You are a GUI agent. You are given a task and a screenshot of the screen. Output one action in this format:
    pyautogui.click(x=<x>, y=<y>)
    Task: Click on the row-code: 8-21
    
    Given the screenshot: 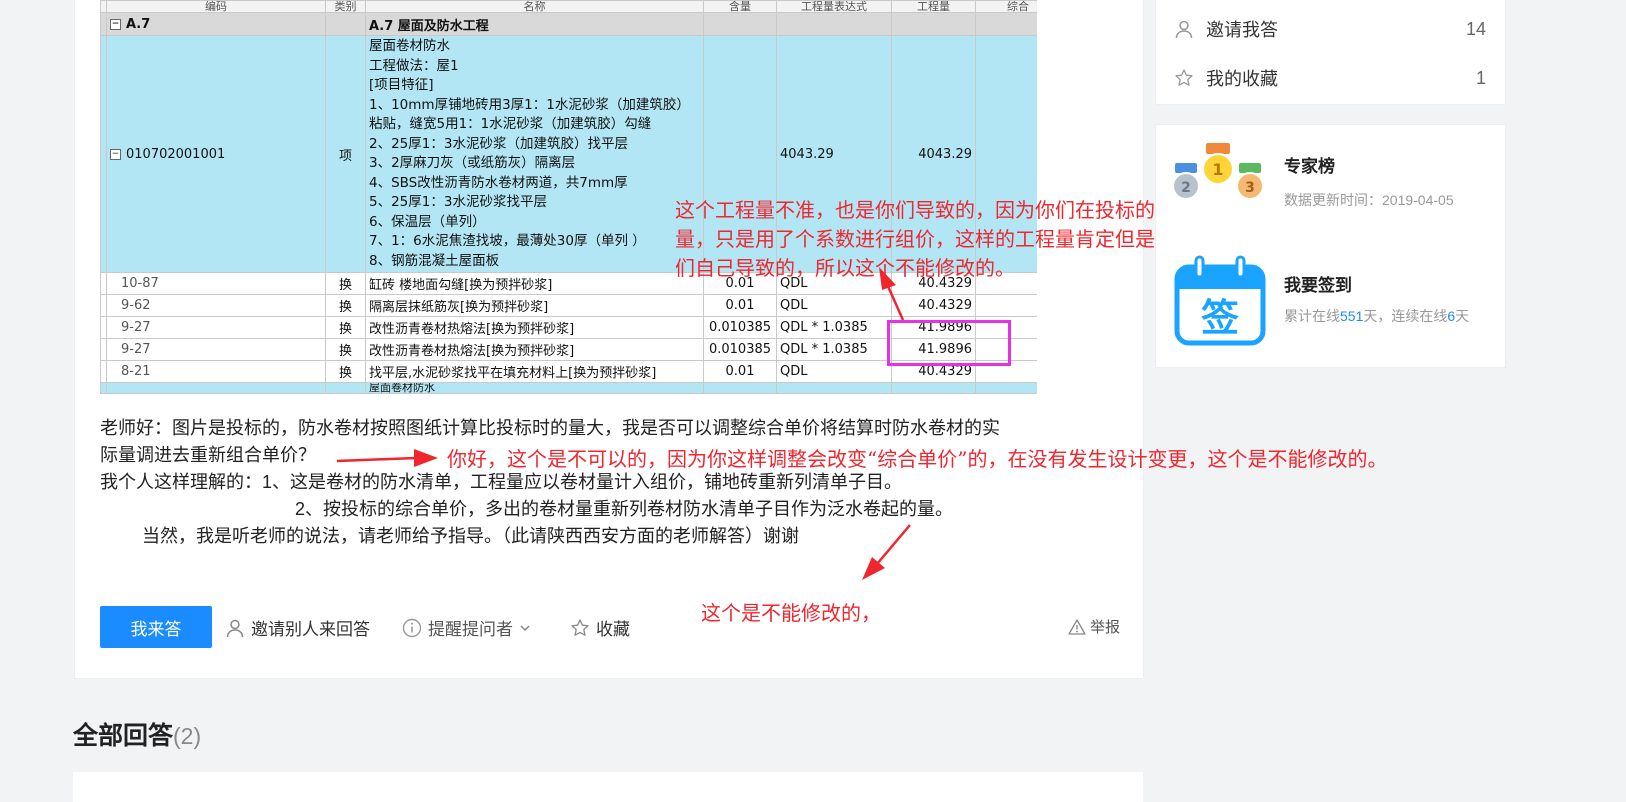 What is the action you would take?
    pyautogui.click(x=216, y=371)
    